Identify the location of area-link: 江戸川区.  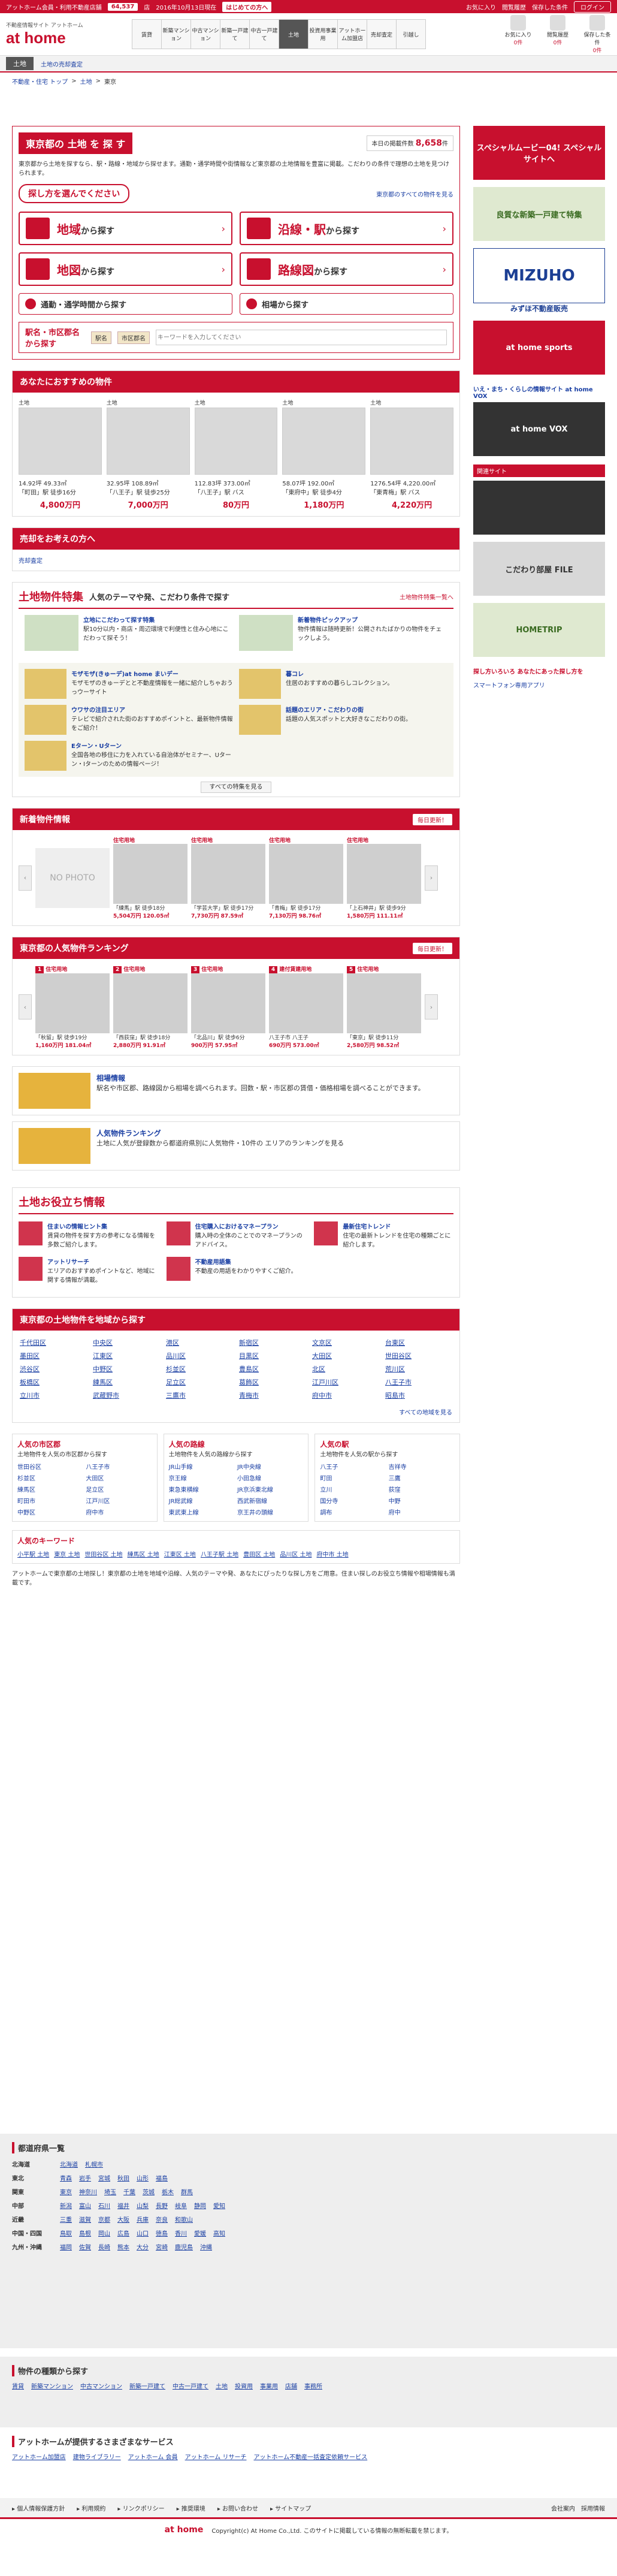
(346, 1382).